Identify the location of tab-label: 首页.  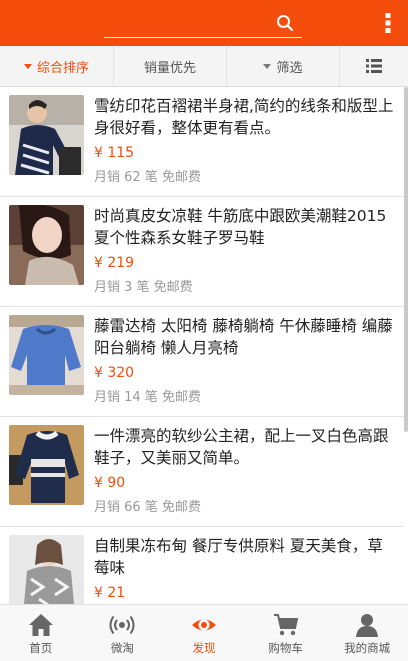
(41, 648).